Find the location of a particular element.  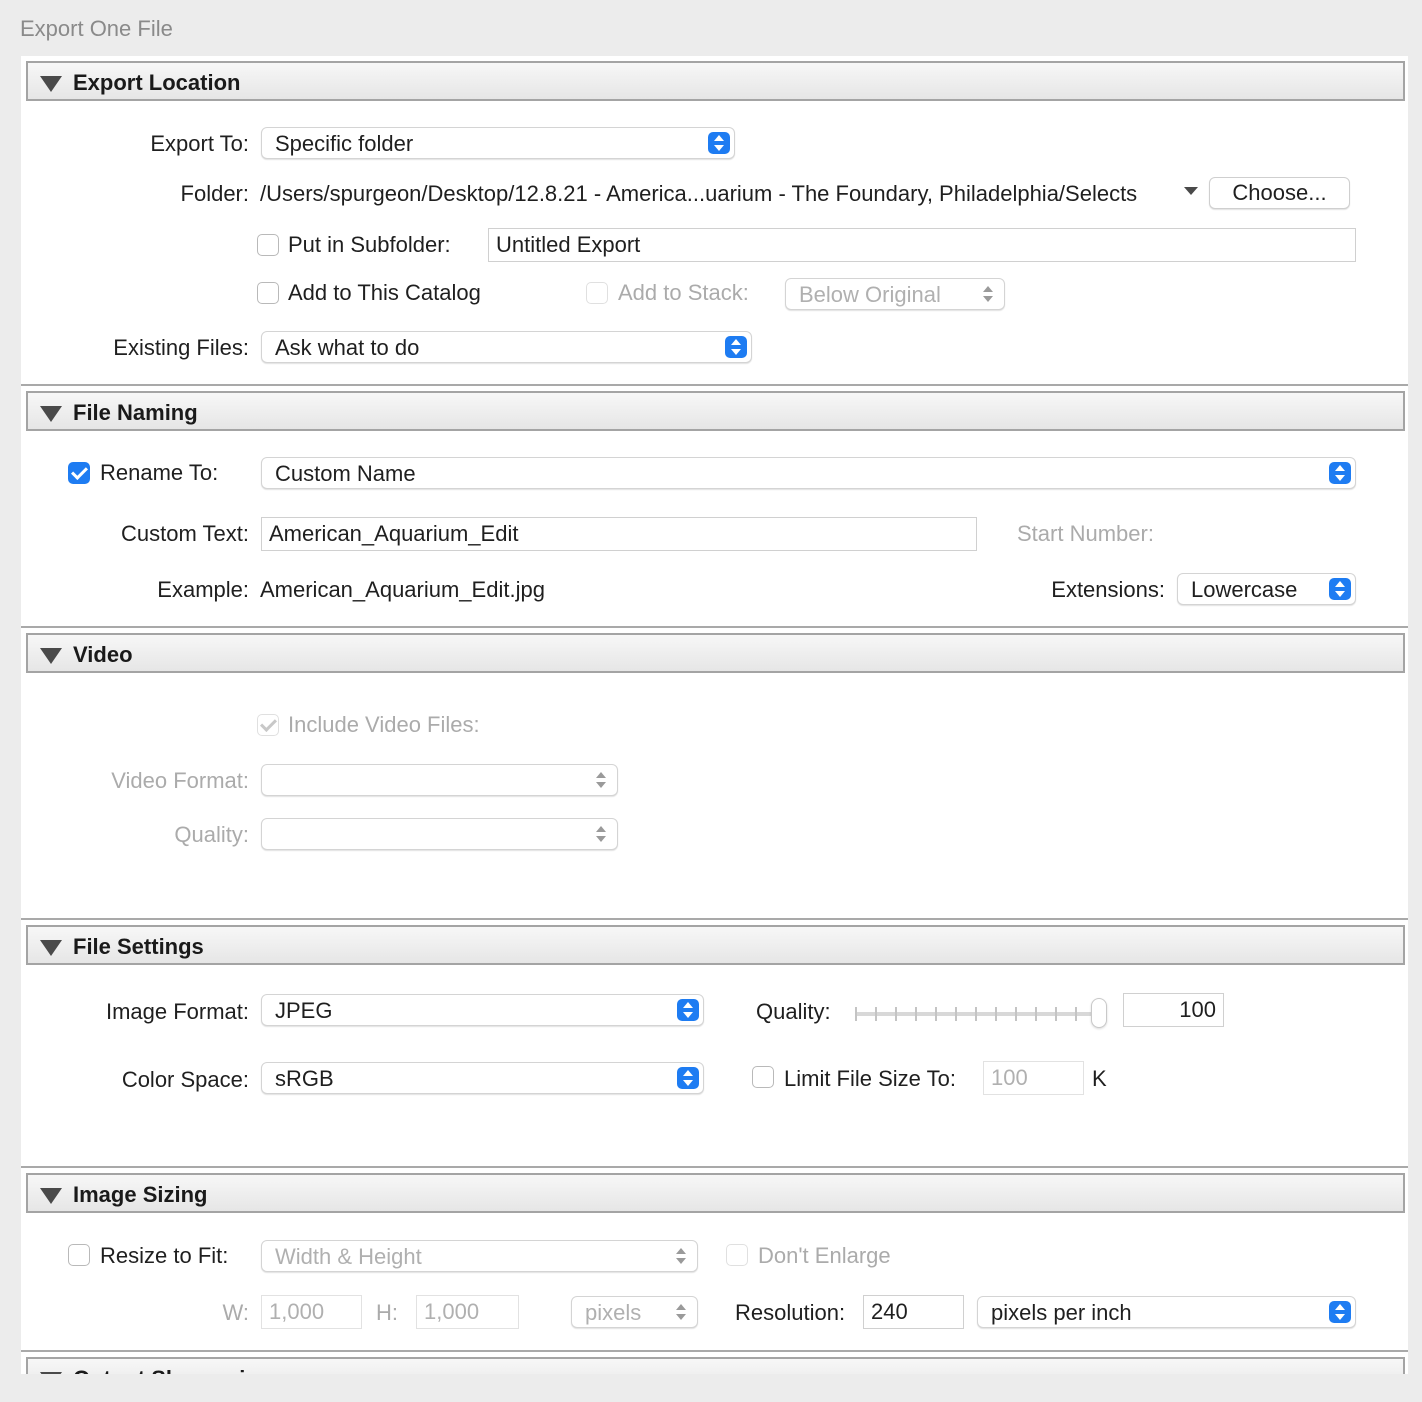

file-settings-header: File Settings is located at coordinates (715, 945).